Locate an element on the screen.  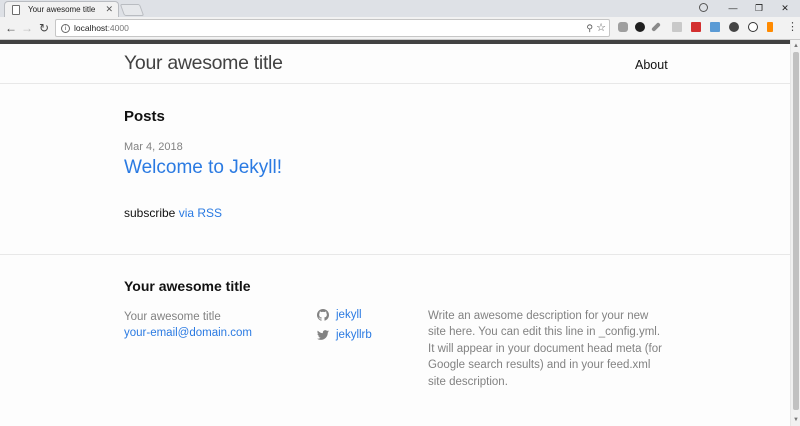
rss-link: via RSS is located at coordinates (200, 213).